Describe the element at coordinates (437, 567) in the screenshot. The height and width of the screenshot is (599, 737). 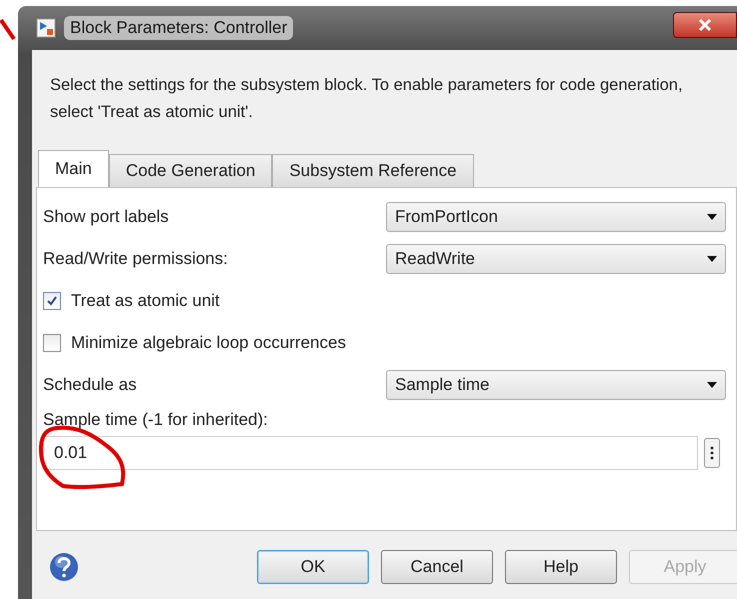
I see `dialog-button: Cancel` at that location.